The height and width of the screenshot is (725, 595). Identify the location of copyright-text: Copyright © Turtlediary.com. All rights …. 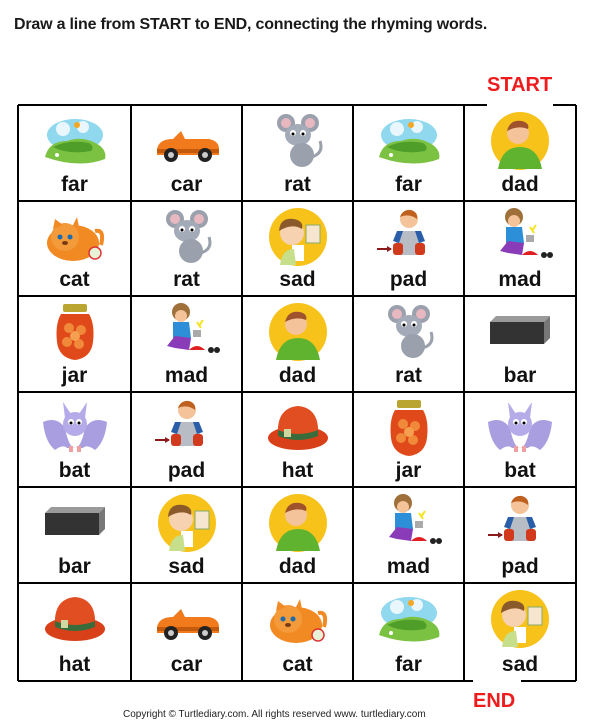
(274, 714).